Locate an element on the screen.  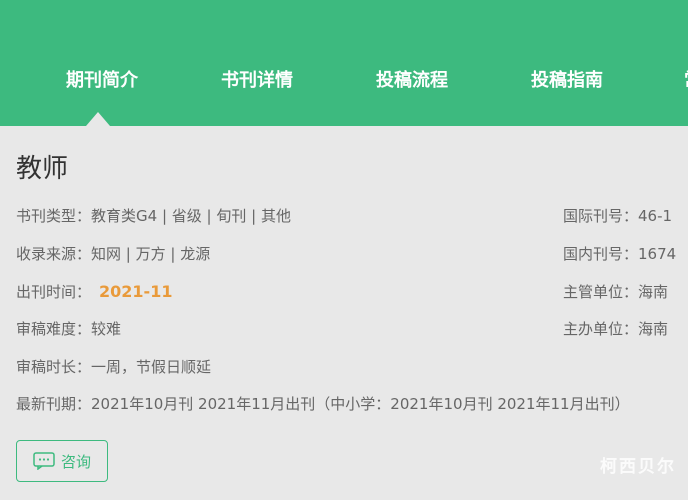
journal-cn-label: 国内刊号： is located at coordinates (601, 254).